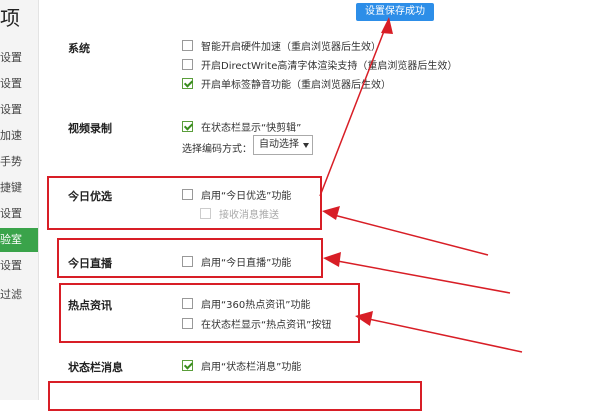 The width and height of the screenshot is (600, 411). I want to click on arrow-to-toast, so click(353, 111).